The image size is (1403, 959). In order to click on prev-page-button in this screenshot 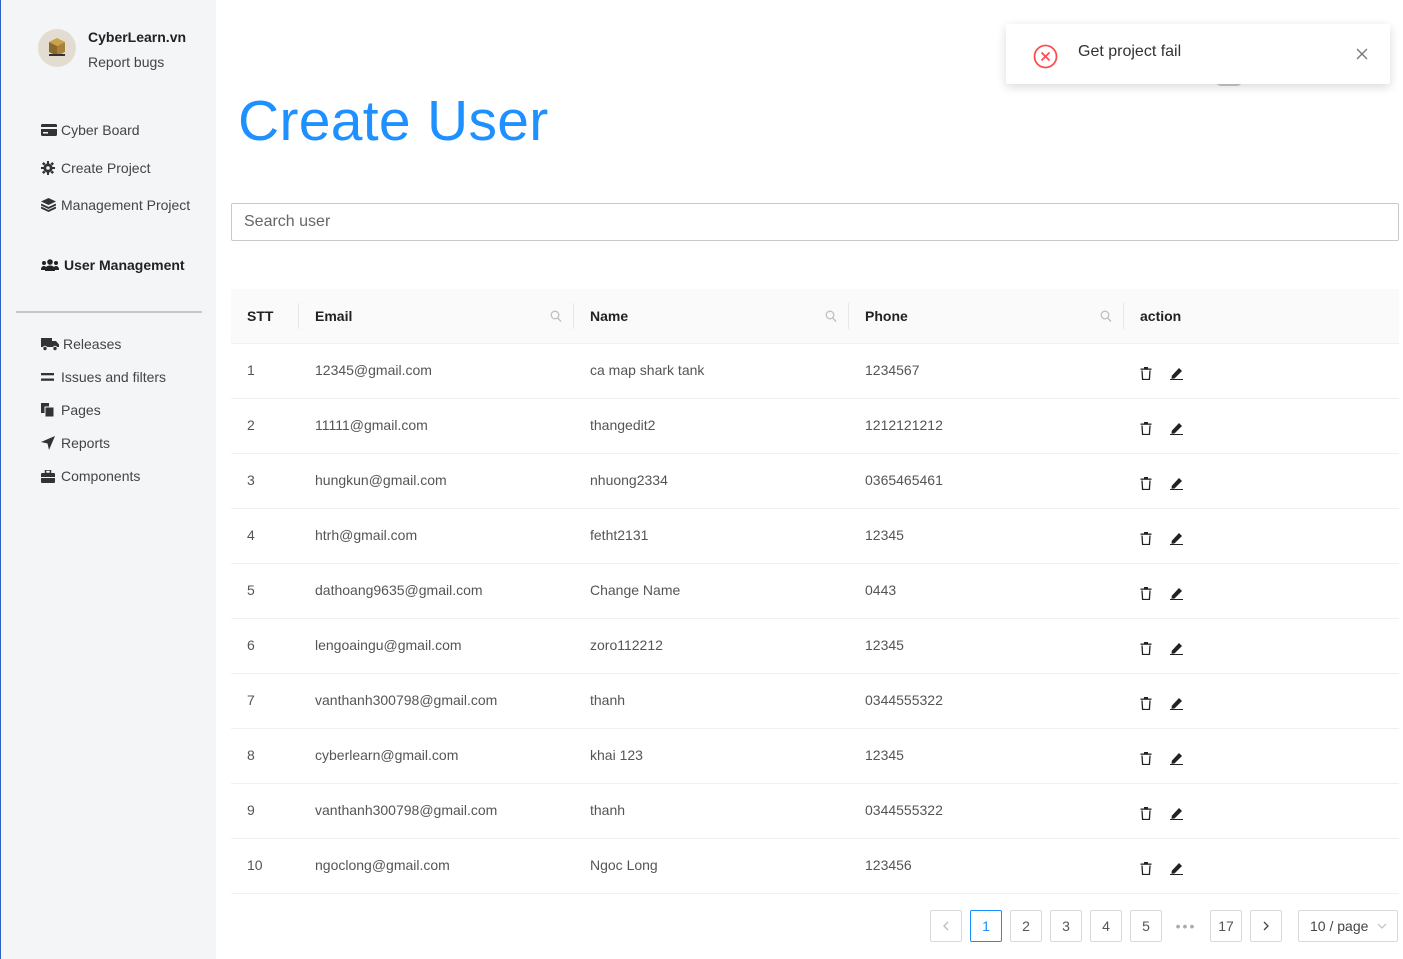, I will do `click(946, 926)`.